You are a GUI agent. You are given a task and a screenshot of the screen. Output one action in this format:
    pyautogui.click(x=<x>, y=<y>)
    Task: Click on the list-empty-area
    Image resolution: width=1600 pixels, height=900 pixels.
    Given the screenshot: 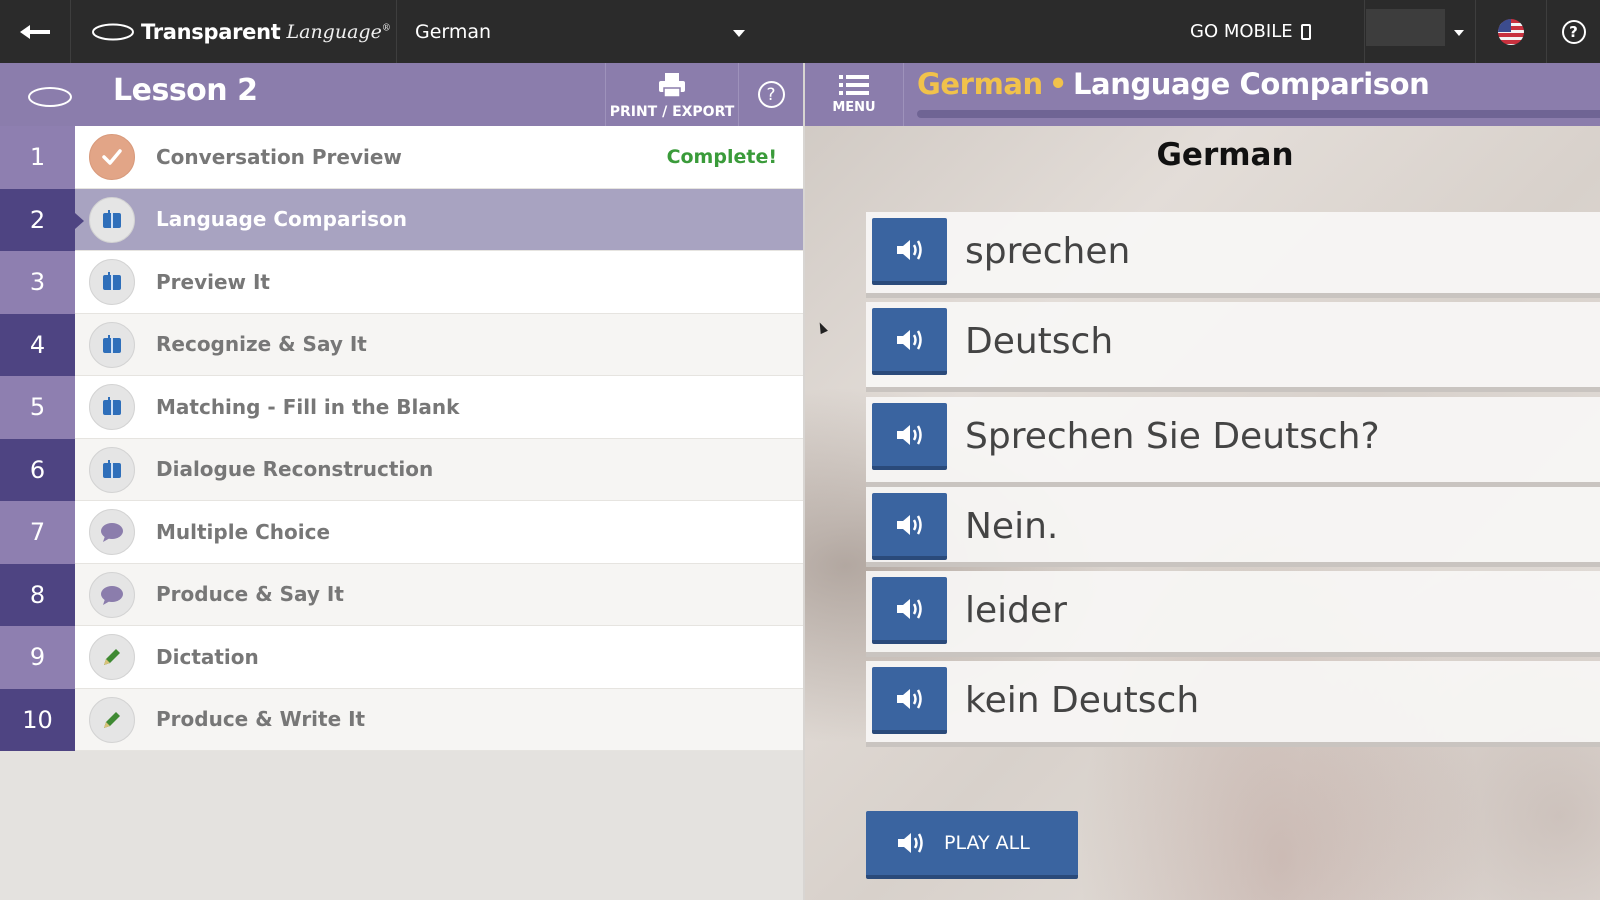 What is the action you would take?
    pyautogui.click(x=401, y=825)
    